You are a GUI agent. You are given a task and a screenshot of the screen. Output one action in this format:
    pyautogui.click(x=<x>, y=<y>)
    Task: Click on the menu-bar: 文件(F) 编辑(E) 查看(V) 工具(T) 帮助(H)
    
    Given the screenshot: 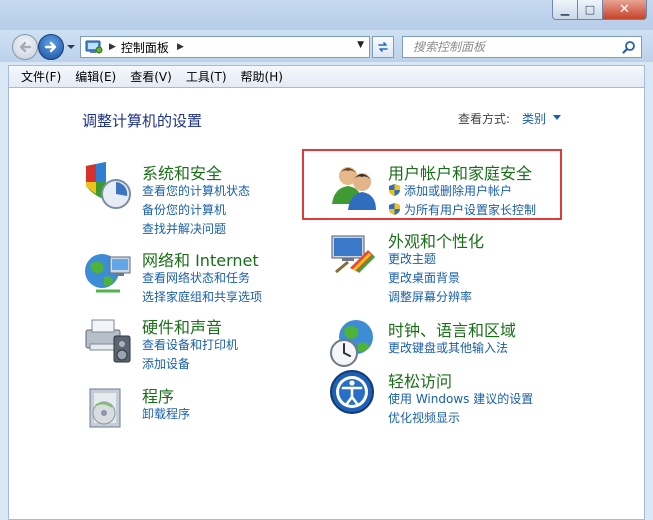 What is the action you would take?
    pyautogui.click(x=326, y=76)
    